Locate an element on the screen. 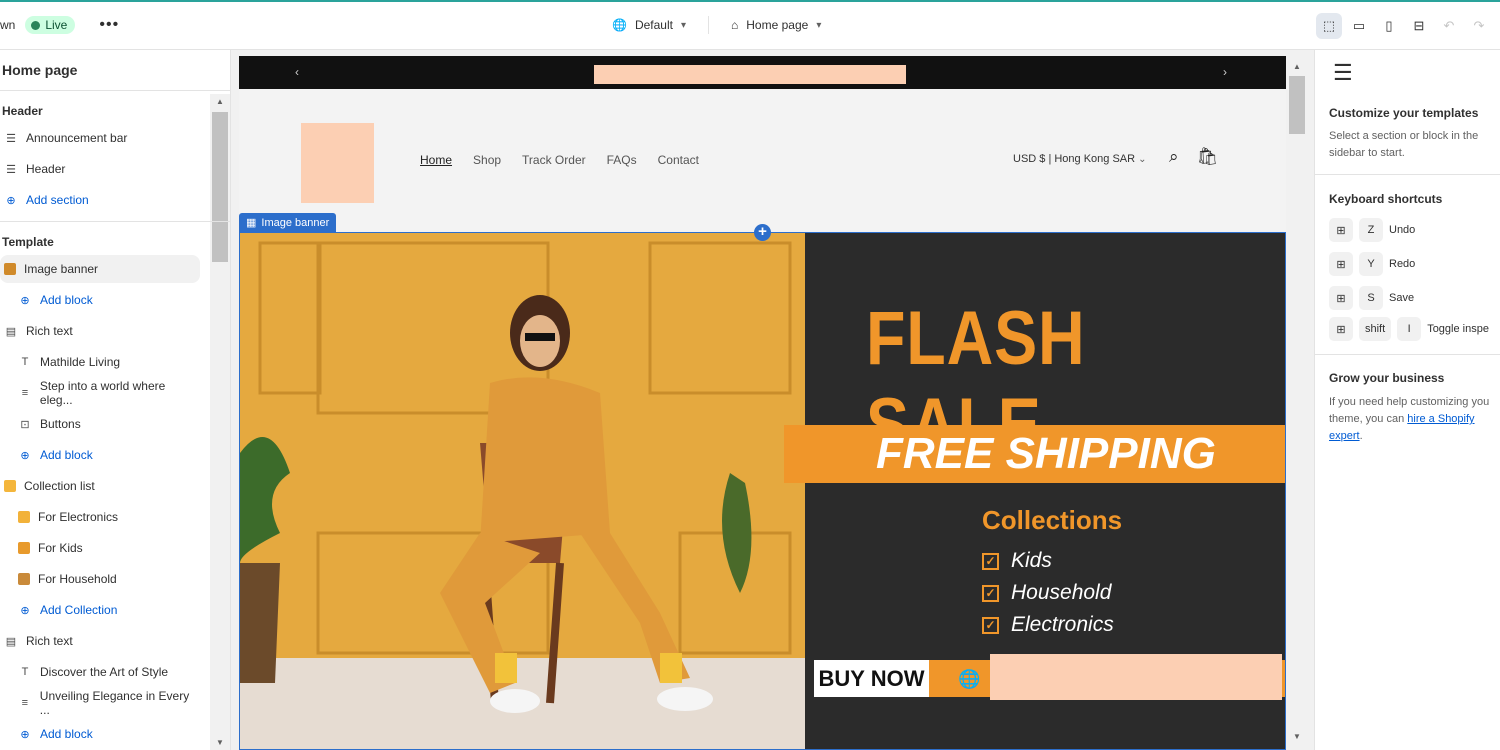 Image resolution: width=1500 pixels, height=750 pixels. block-heading: T Discover the Art of Style is located at coordinates (100, 672).